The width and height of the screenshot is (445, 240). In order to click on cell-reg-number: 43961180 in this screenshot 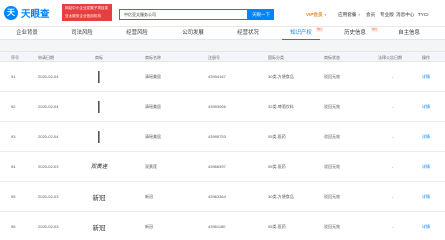, I will do `click(217, 226)`.